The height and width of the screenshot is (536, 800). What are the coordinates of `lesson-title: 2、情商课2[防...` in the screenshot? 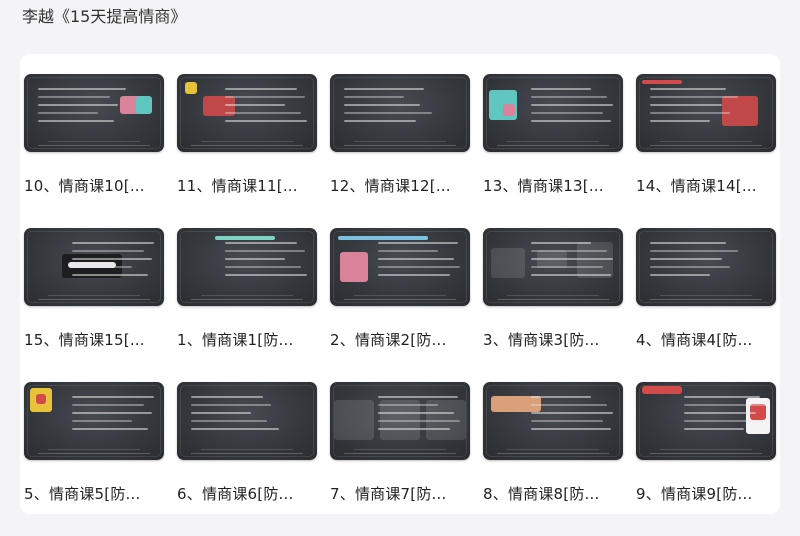 It's located at (400, 340).